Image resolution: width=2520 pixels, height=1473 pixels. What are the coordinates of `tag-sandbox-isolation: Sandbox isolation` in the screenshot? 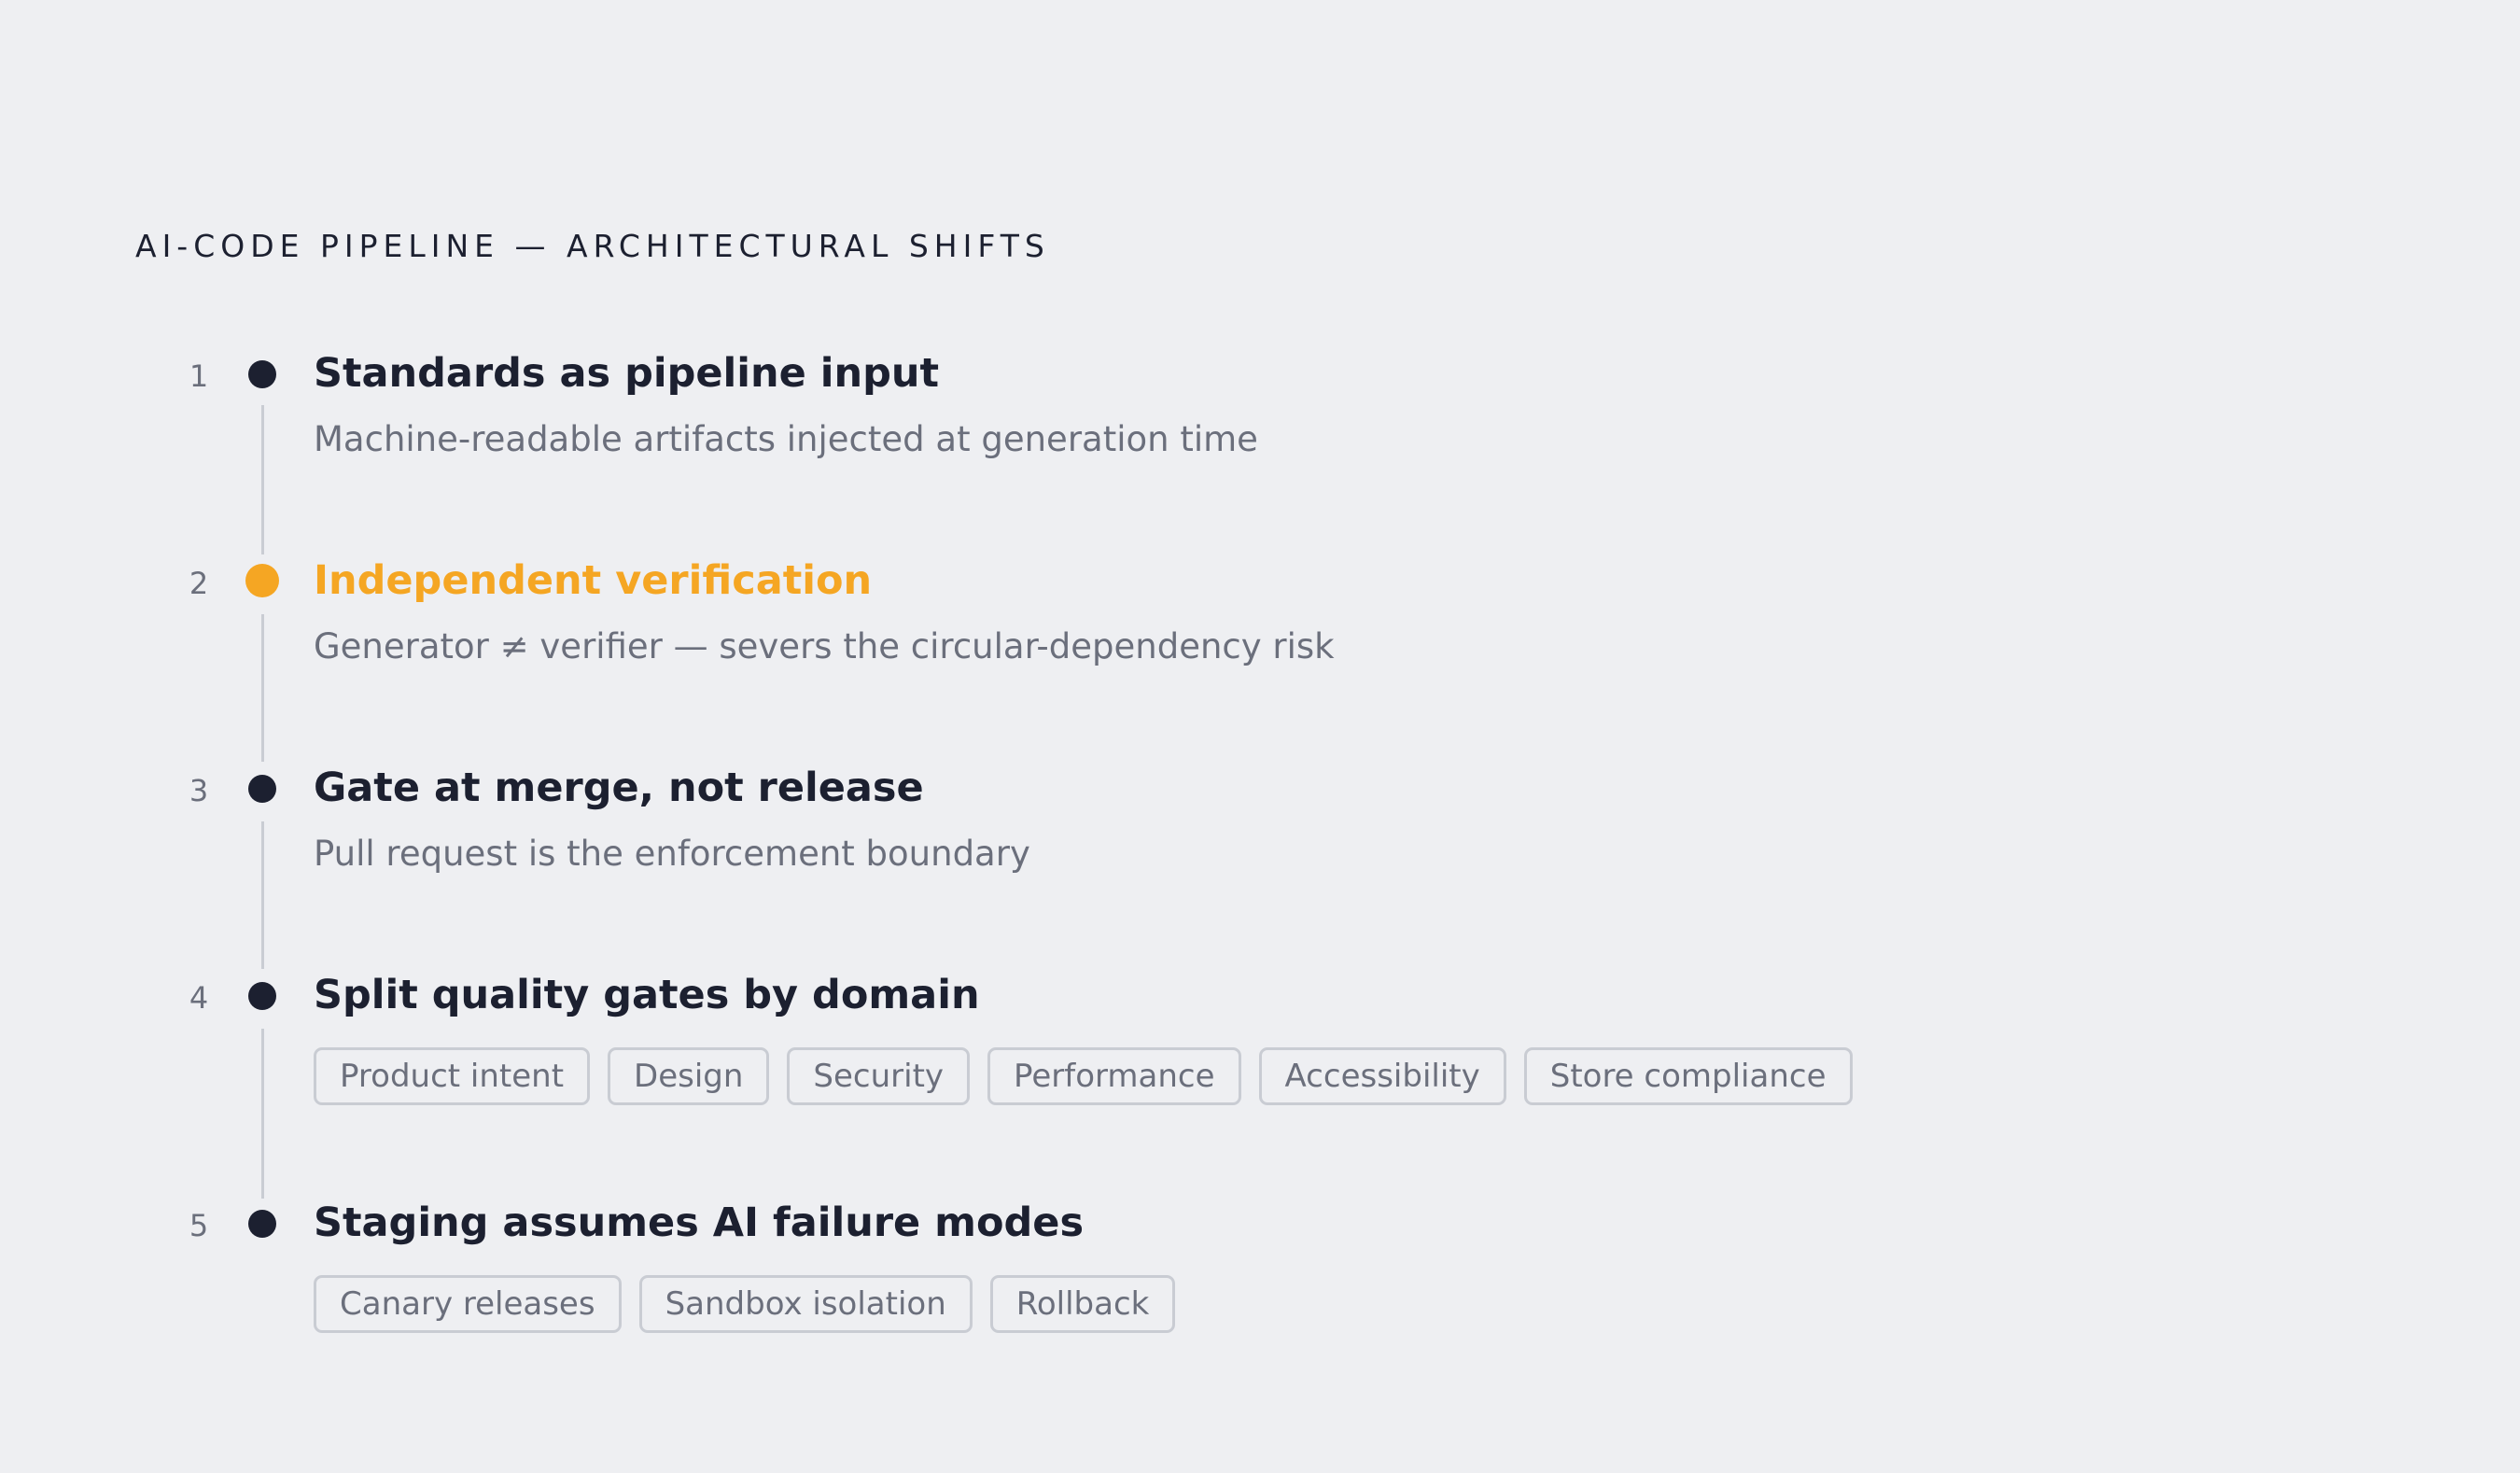 It's located at (805, 1304).